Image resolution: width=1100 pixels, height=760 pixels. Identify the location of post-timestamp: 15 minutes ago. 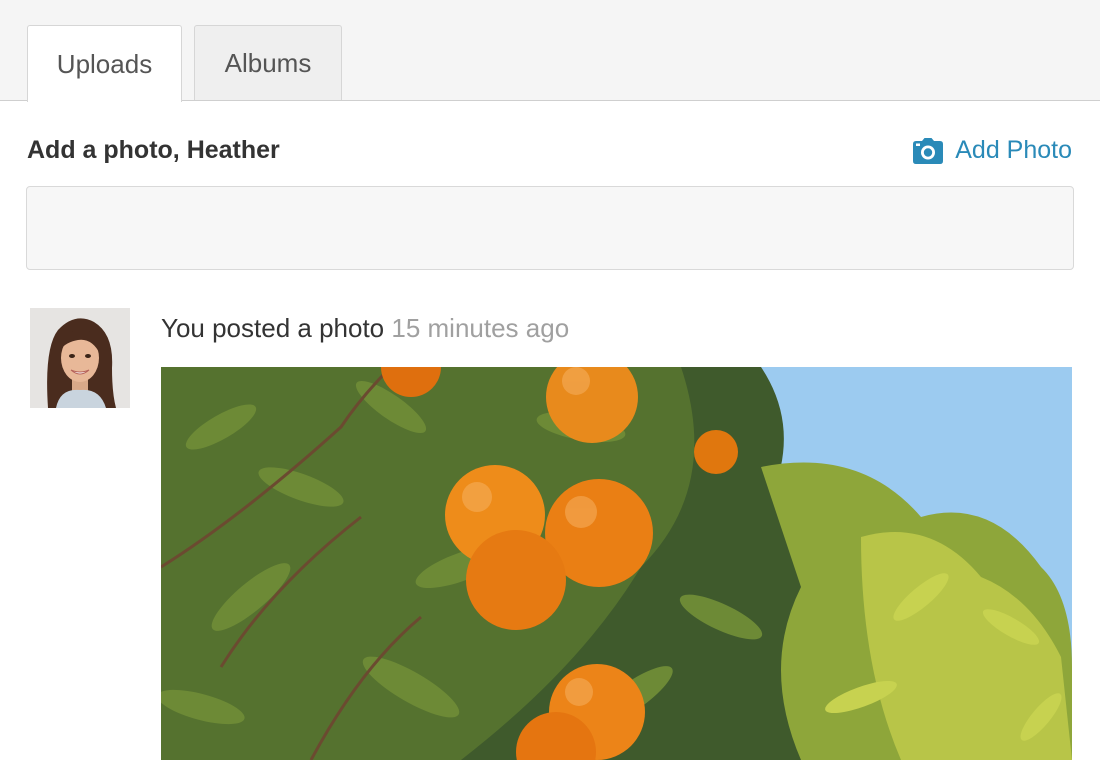
(480, 328).